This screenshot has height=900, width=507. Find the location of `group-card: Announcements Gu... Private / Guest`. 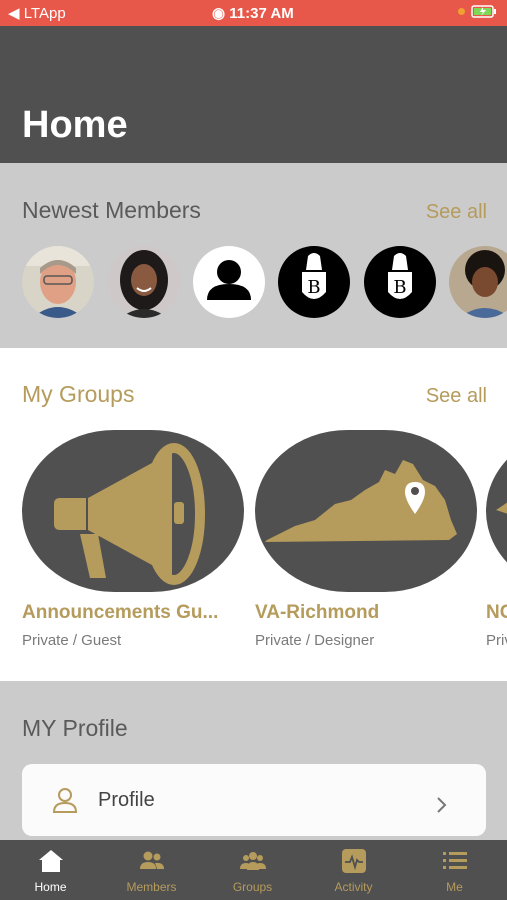

group-card: Announcements Gu... Private / Guest is located at coordinates (133, 539).